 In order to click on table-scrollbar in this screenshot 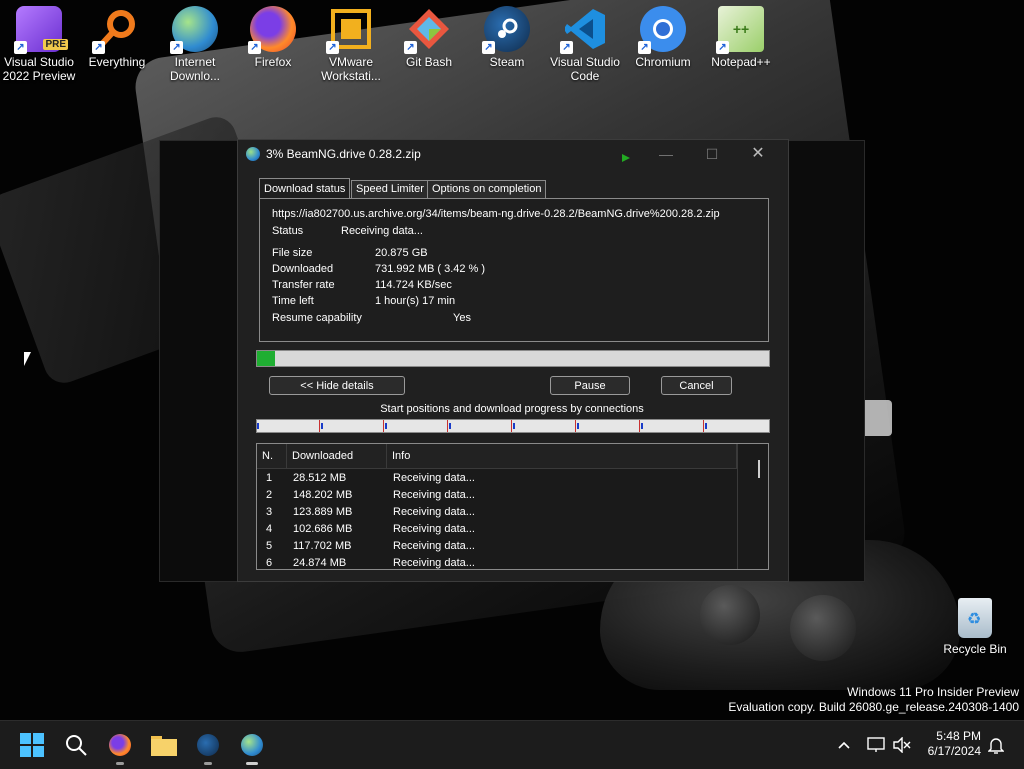, I will do `click(752, 506)`.